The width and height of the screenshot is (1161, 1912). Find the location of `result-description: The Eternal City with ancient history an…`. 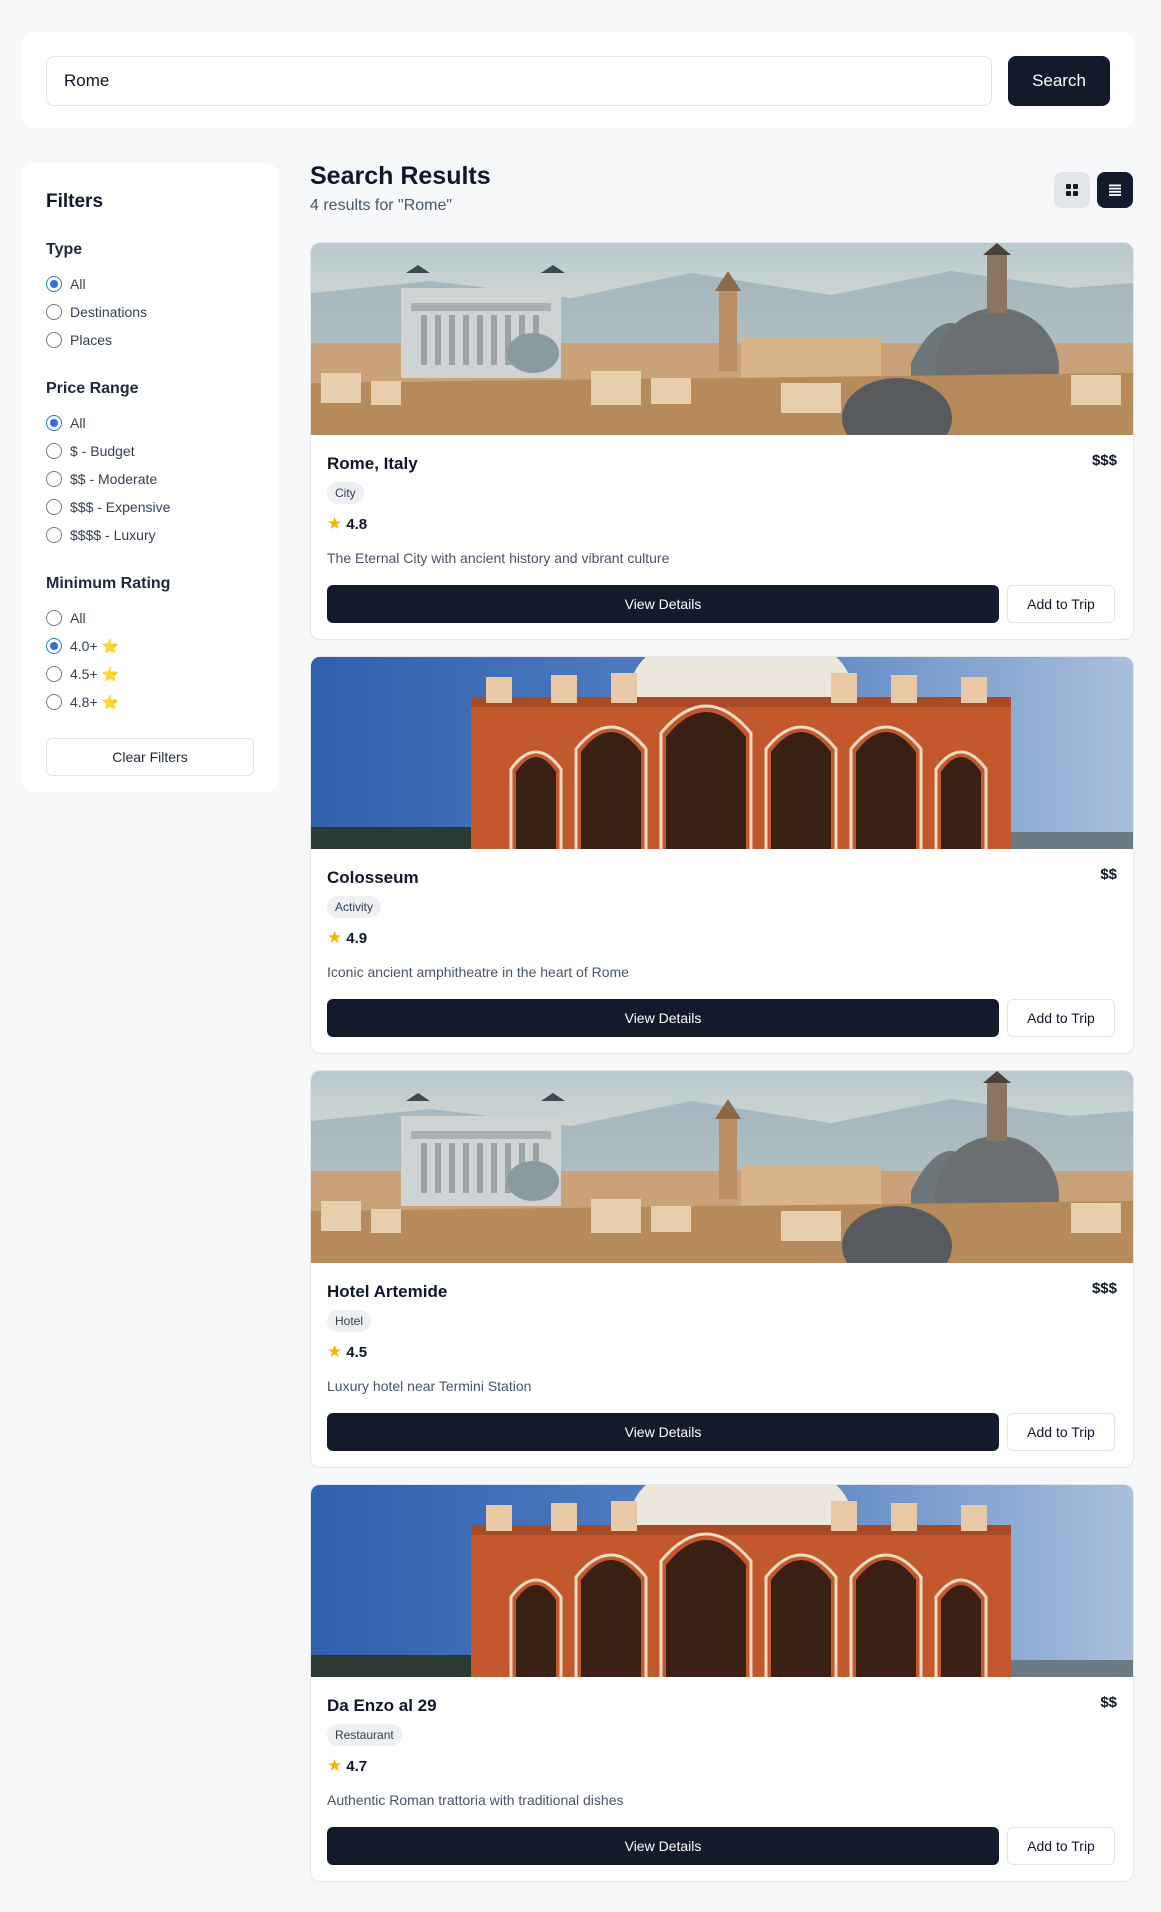

result-description: The Eternal City with ancient history an… is located at coordinates (498, 558).